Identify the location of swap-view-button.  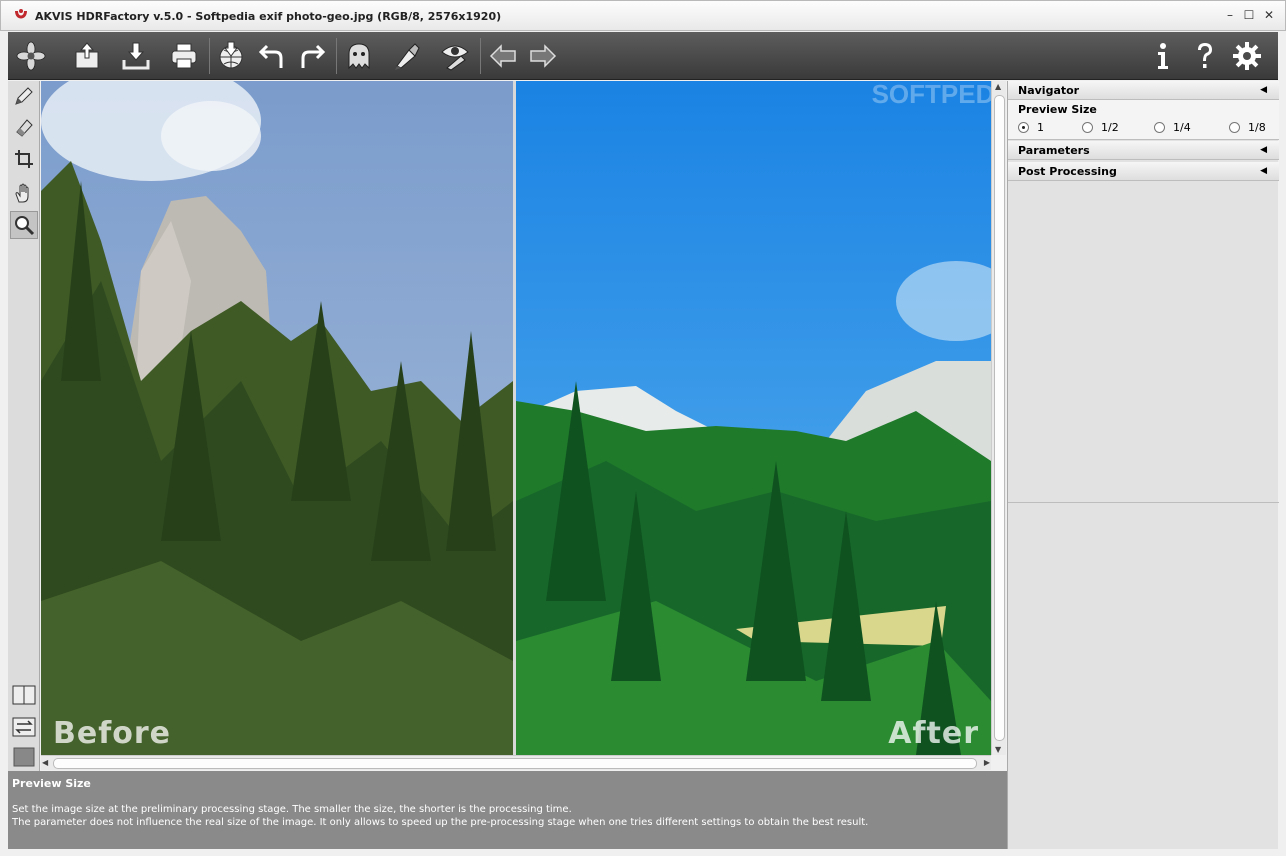
(24, 727).